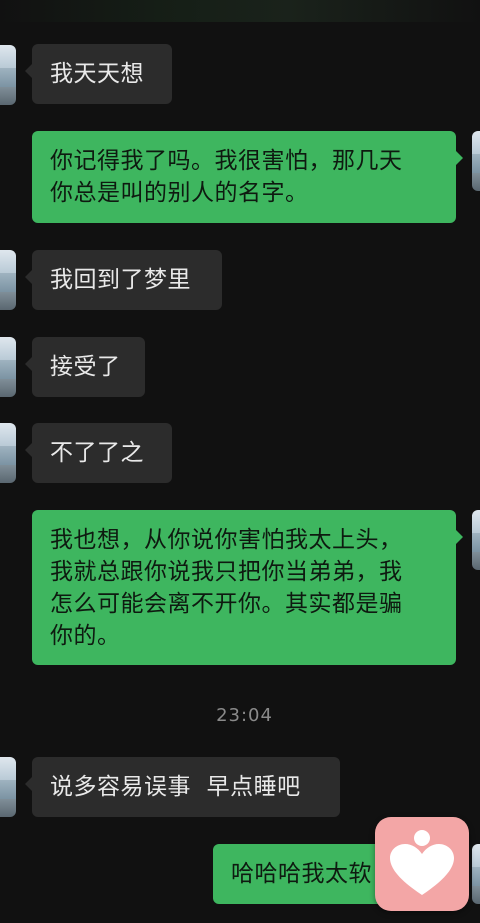 This screenshot has height=923, width=480. I want to click on message-bubble-incoming: 接受了, so click(85, 367).